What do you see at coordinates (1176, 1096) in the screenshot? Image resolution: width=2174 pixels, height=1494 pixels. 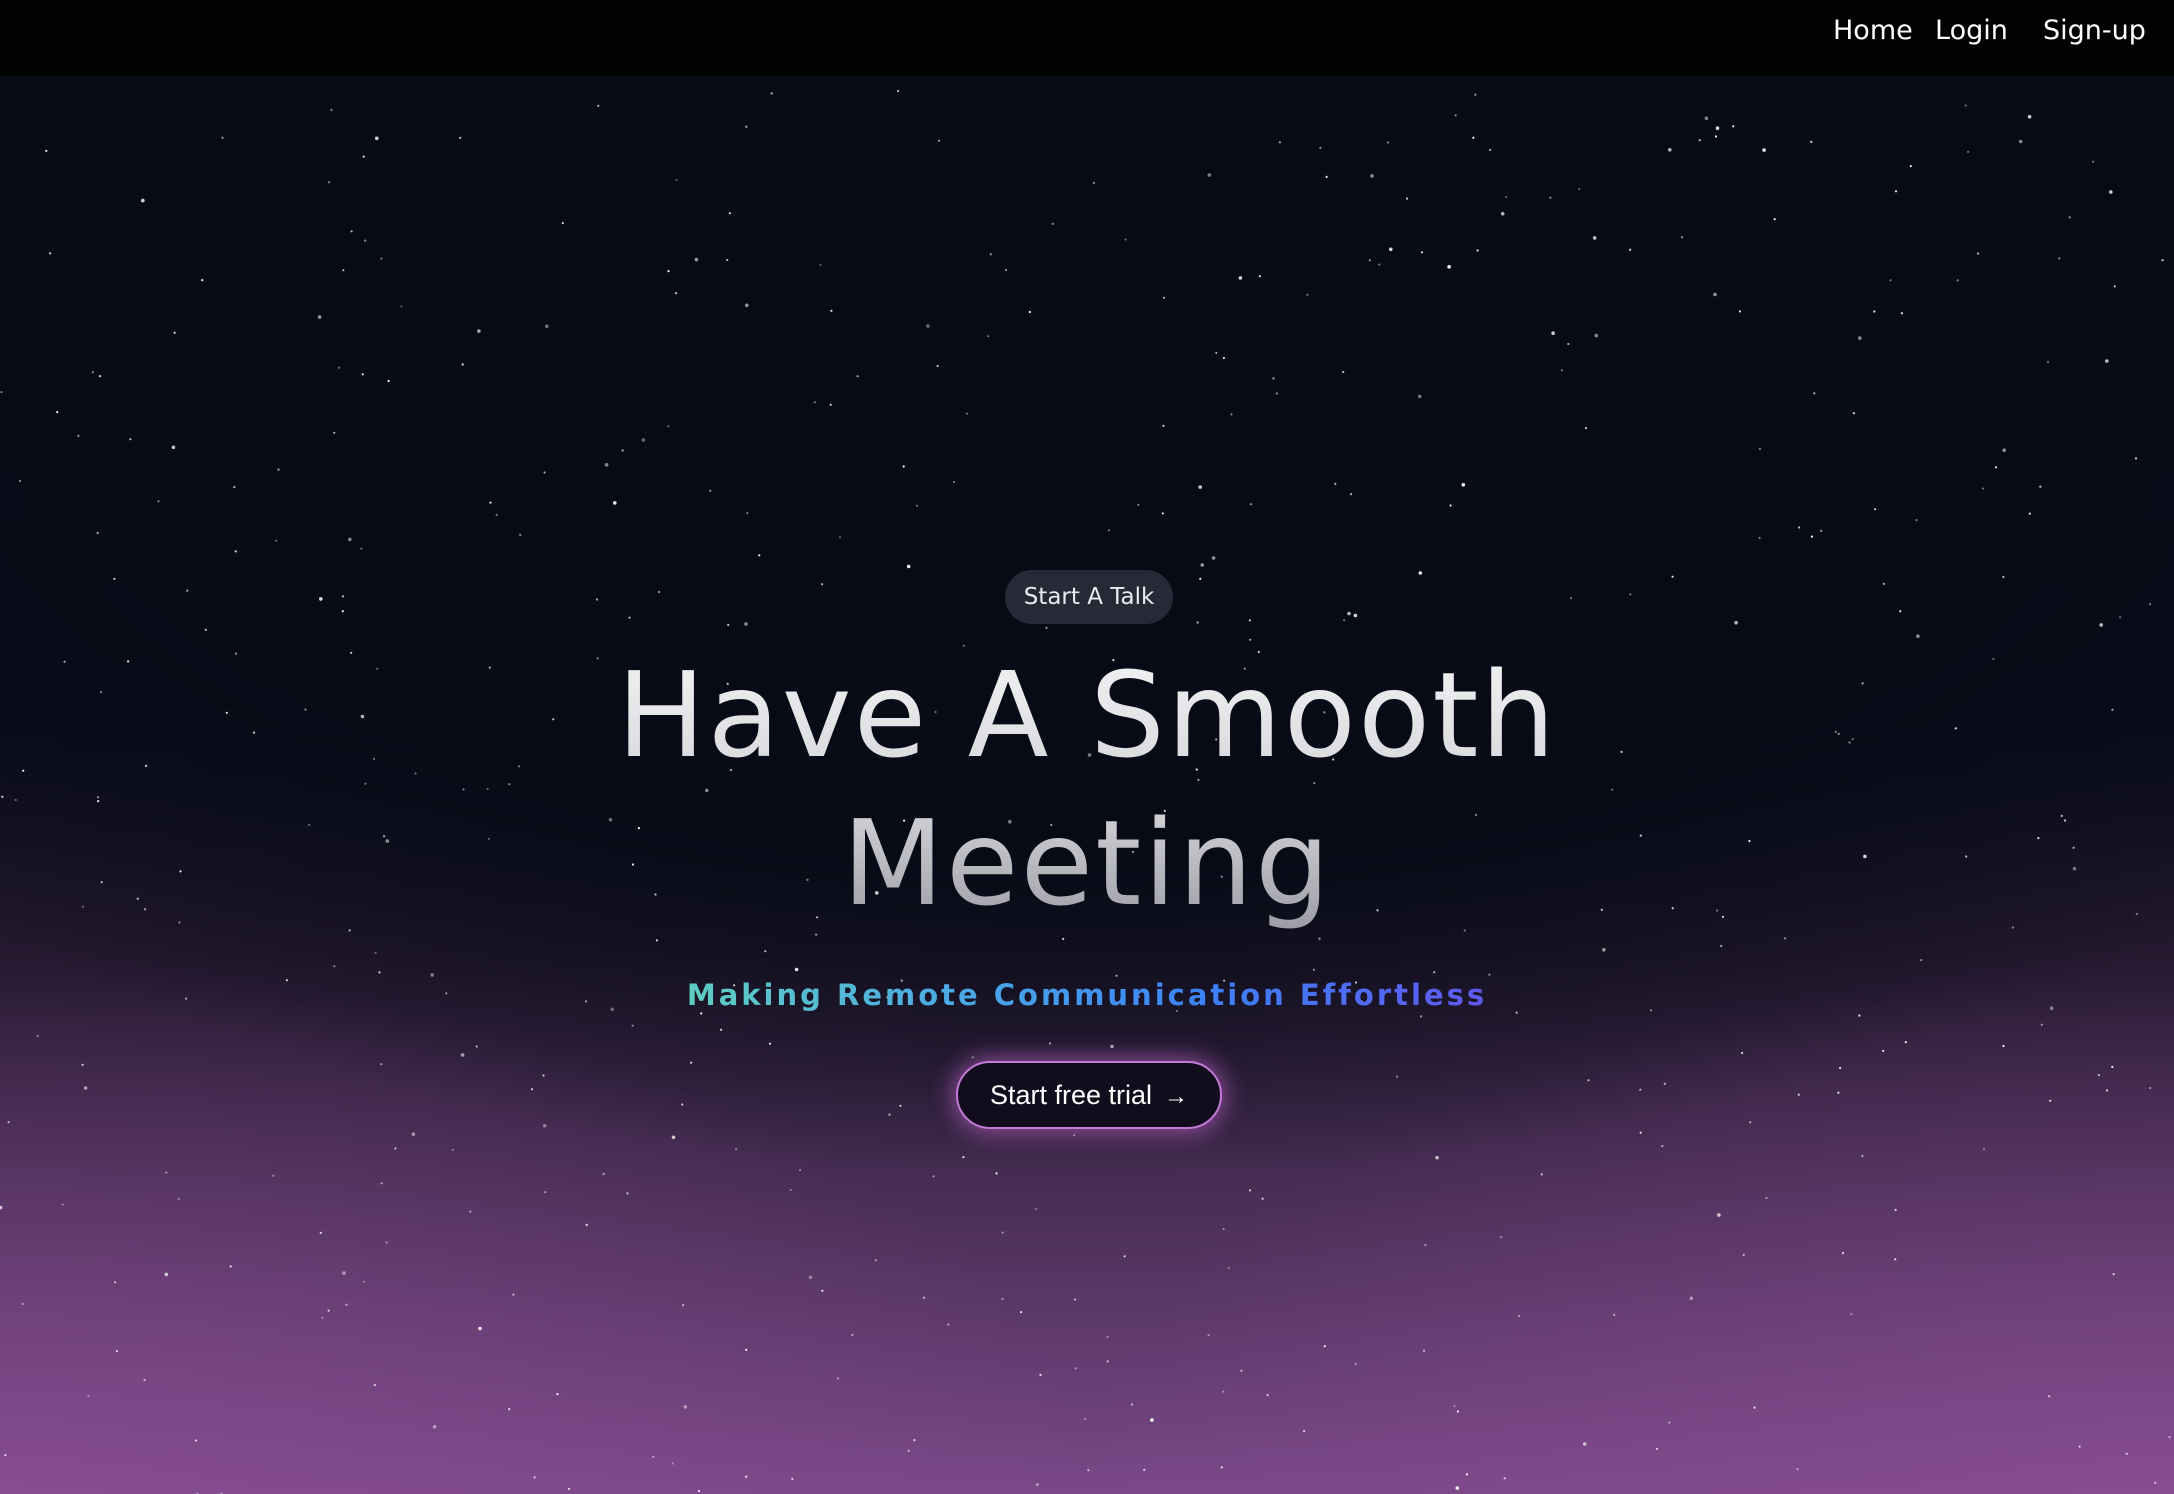 I see `arrow-right-icon: →` at bounding box center [1176, 1096].